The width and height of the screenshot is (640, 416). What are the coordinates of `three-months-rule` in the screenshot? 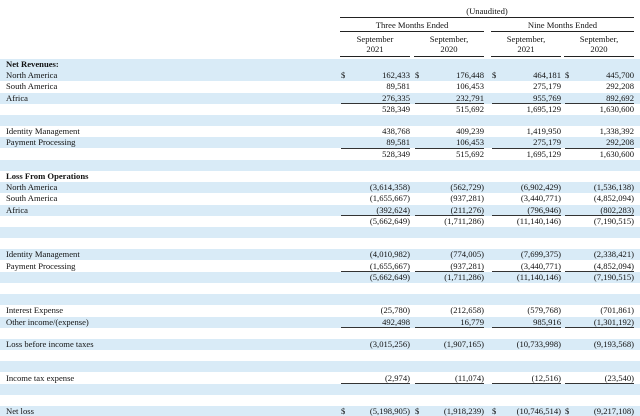 It's located at (412, 31).